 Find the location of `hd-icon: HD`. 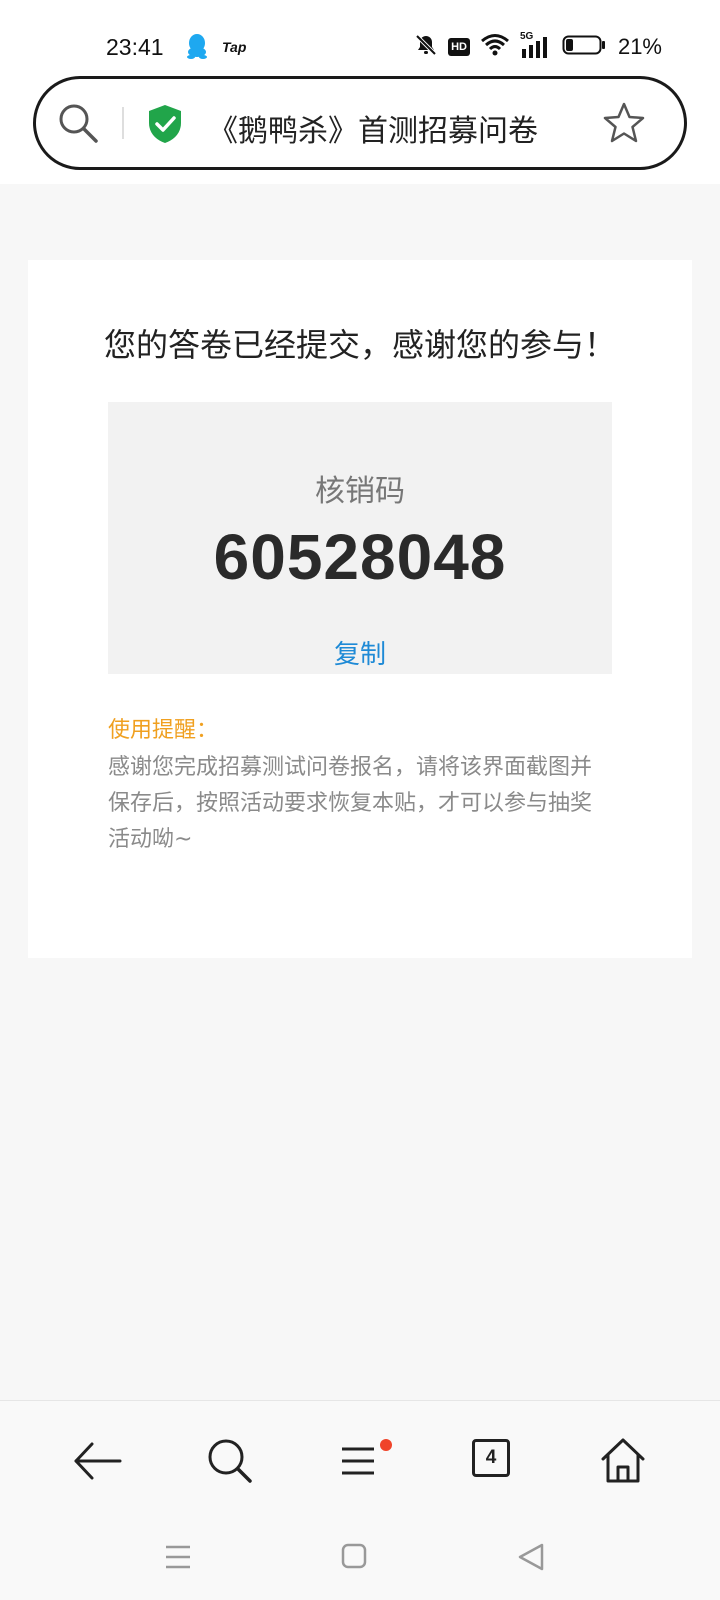

hd-icon: HD is located at coordinates (459, 47).